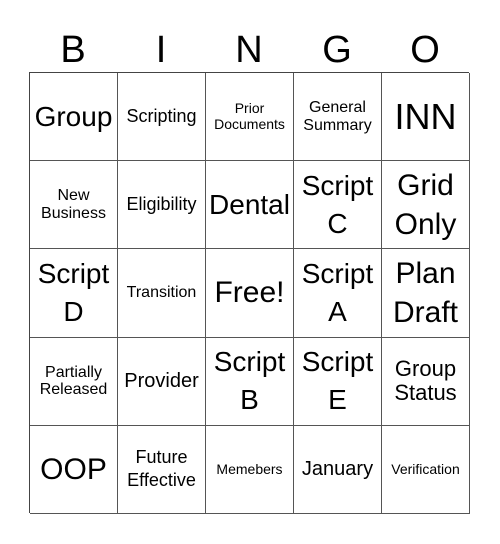 Image resolution: width=500 pixels, height=544 pixels. What do you see at coordinates (338, 117) in the screenshot?
I see `bingo-cell: General Summary` at bounding box center [338, 117].